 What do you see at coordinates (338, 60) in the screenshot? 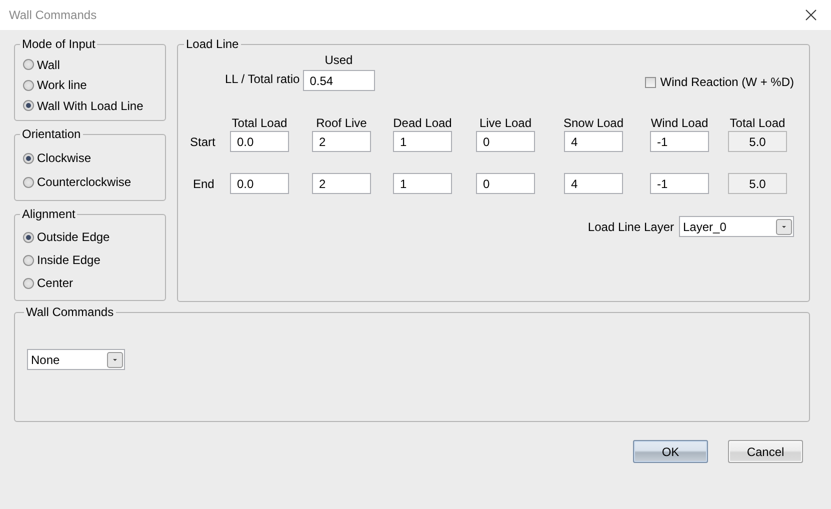
I see `field-label: Used` at bounding box center [338, 60].